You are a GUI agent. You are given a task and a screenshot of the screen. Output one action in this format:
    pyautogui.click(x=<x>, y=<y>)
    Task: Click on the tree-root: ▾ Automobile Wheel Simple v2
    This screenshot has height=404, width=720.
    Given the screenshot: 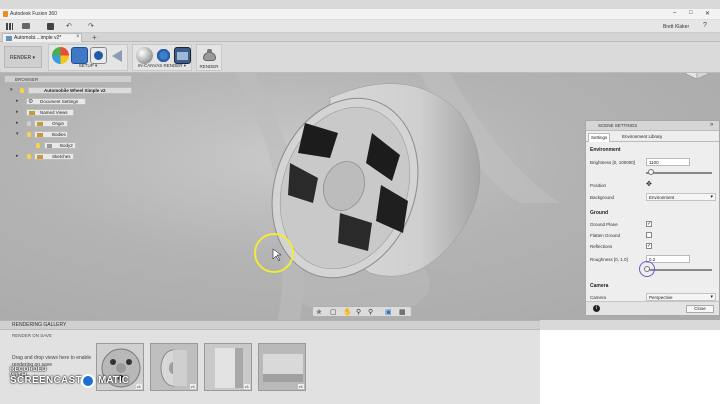 What is the action you would take?
    pyautogui.click(x=72, y=90)
    